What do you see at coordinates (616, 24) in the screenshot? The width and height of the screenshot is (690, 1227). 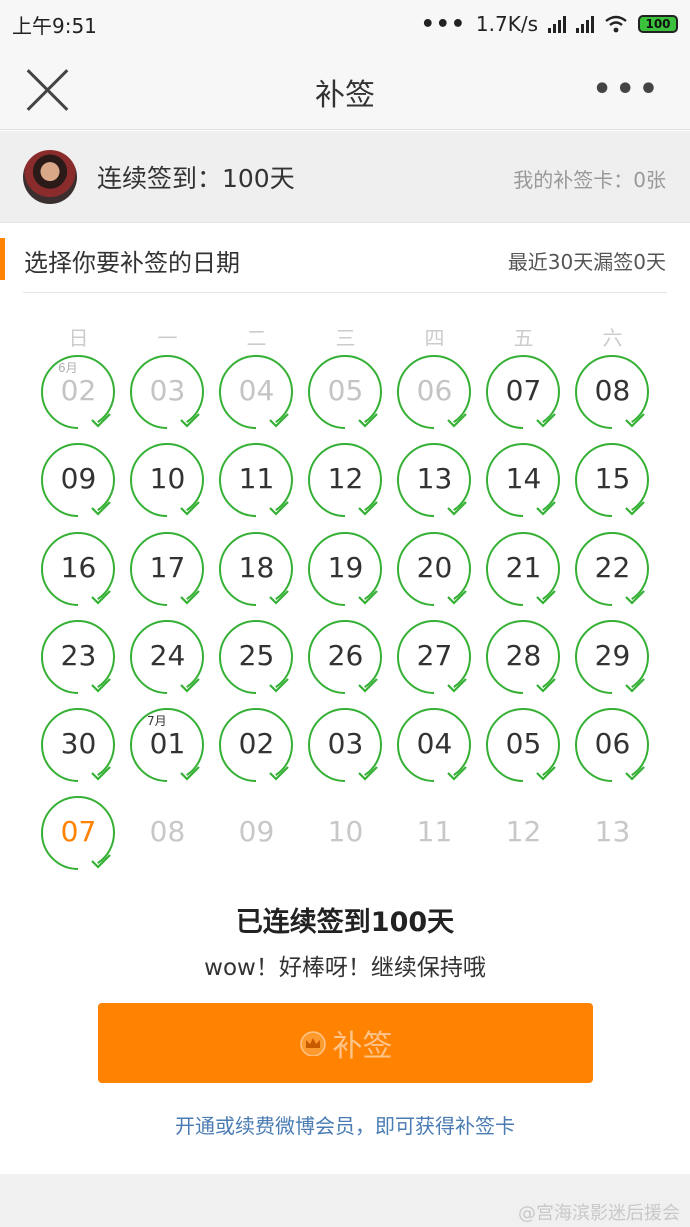 I see `wifi-icon` at bounding box center [616, 24].